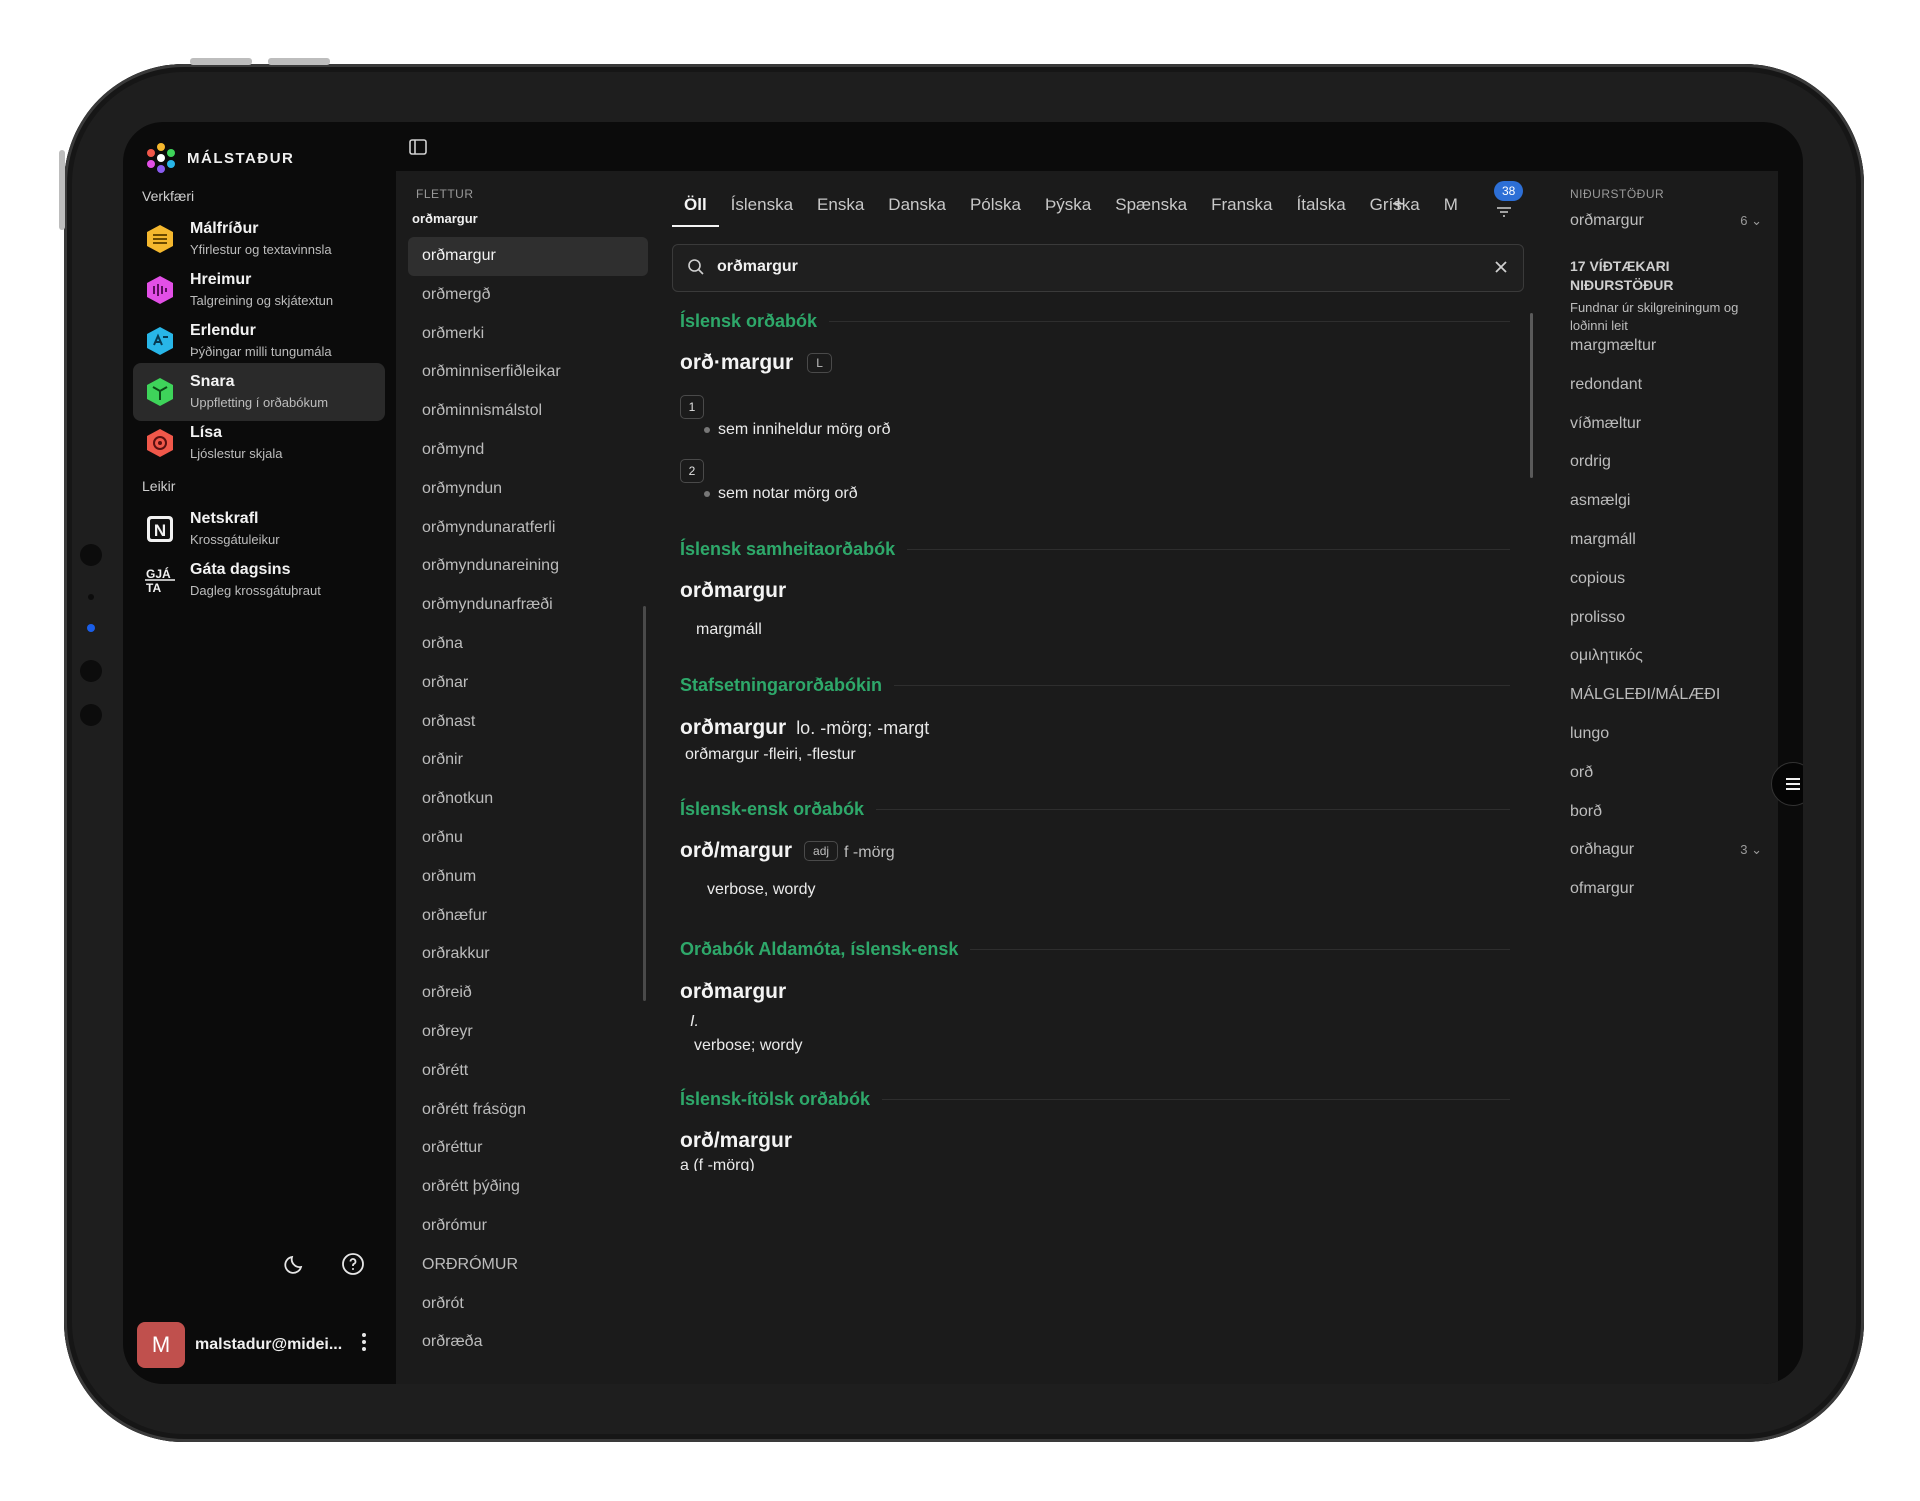 This screenshot has height=1501, width=1920. Describe the element at coordinates (840, 211) in the screenshot. I see `tab-language: Enska` at that location.